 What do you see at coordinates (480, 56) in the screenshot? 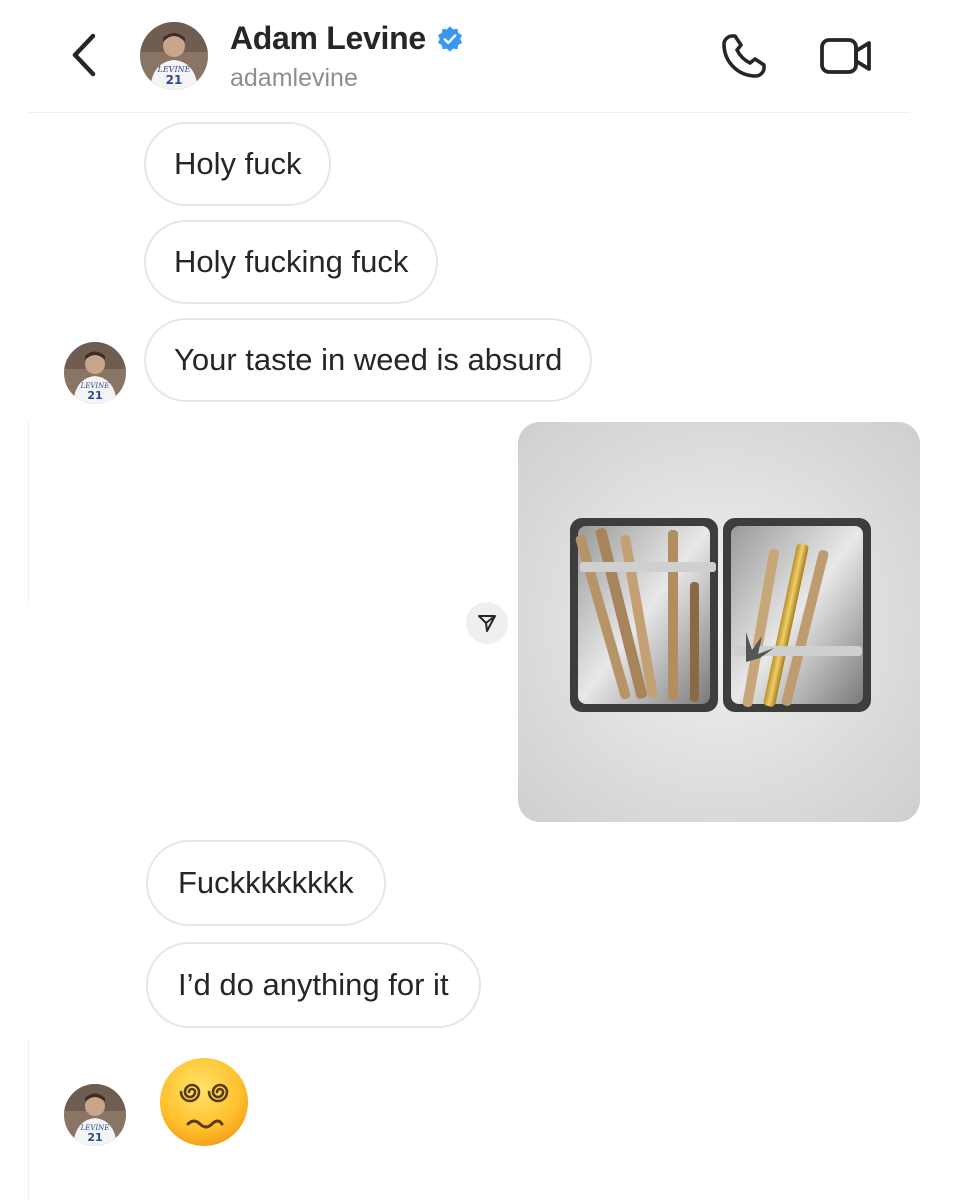
I see `chat-header: LEVINE 21 Adam Levine adamlevine` at bounding box center [480, 56].